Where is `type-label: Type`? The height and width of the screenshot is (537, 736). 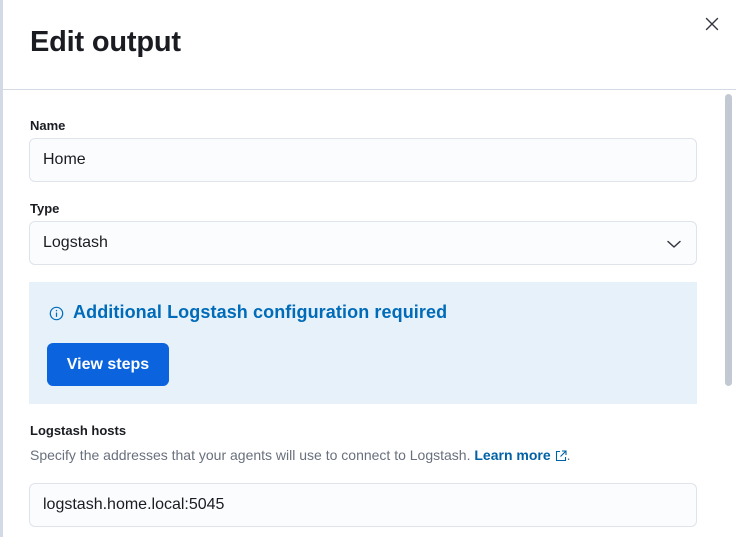 type-label: Type is located at coordinates (45, 208).